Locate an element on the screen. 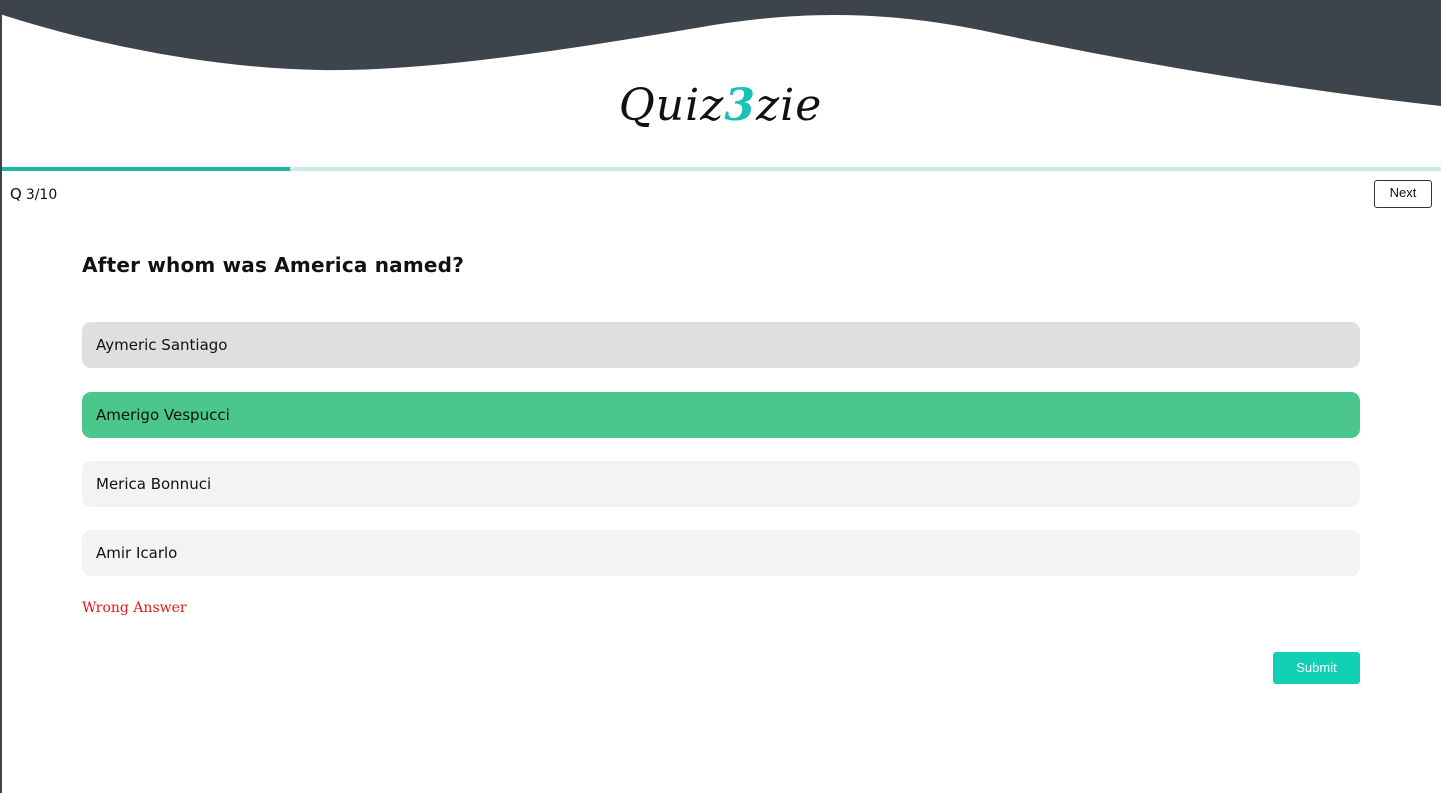 Image resolution: width=1441 pixels, height=793 pixels. submit-button: Submit is located at coordinates (1316, 668).